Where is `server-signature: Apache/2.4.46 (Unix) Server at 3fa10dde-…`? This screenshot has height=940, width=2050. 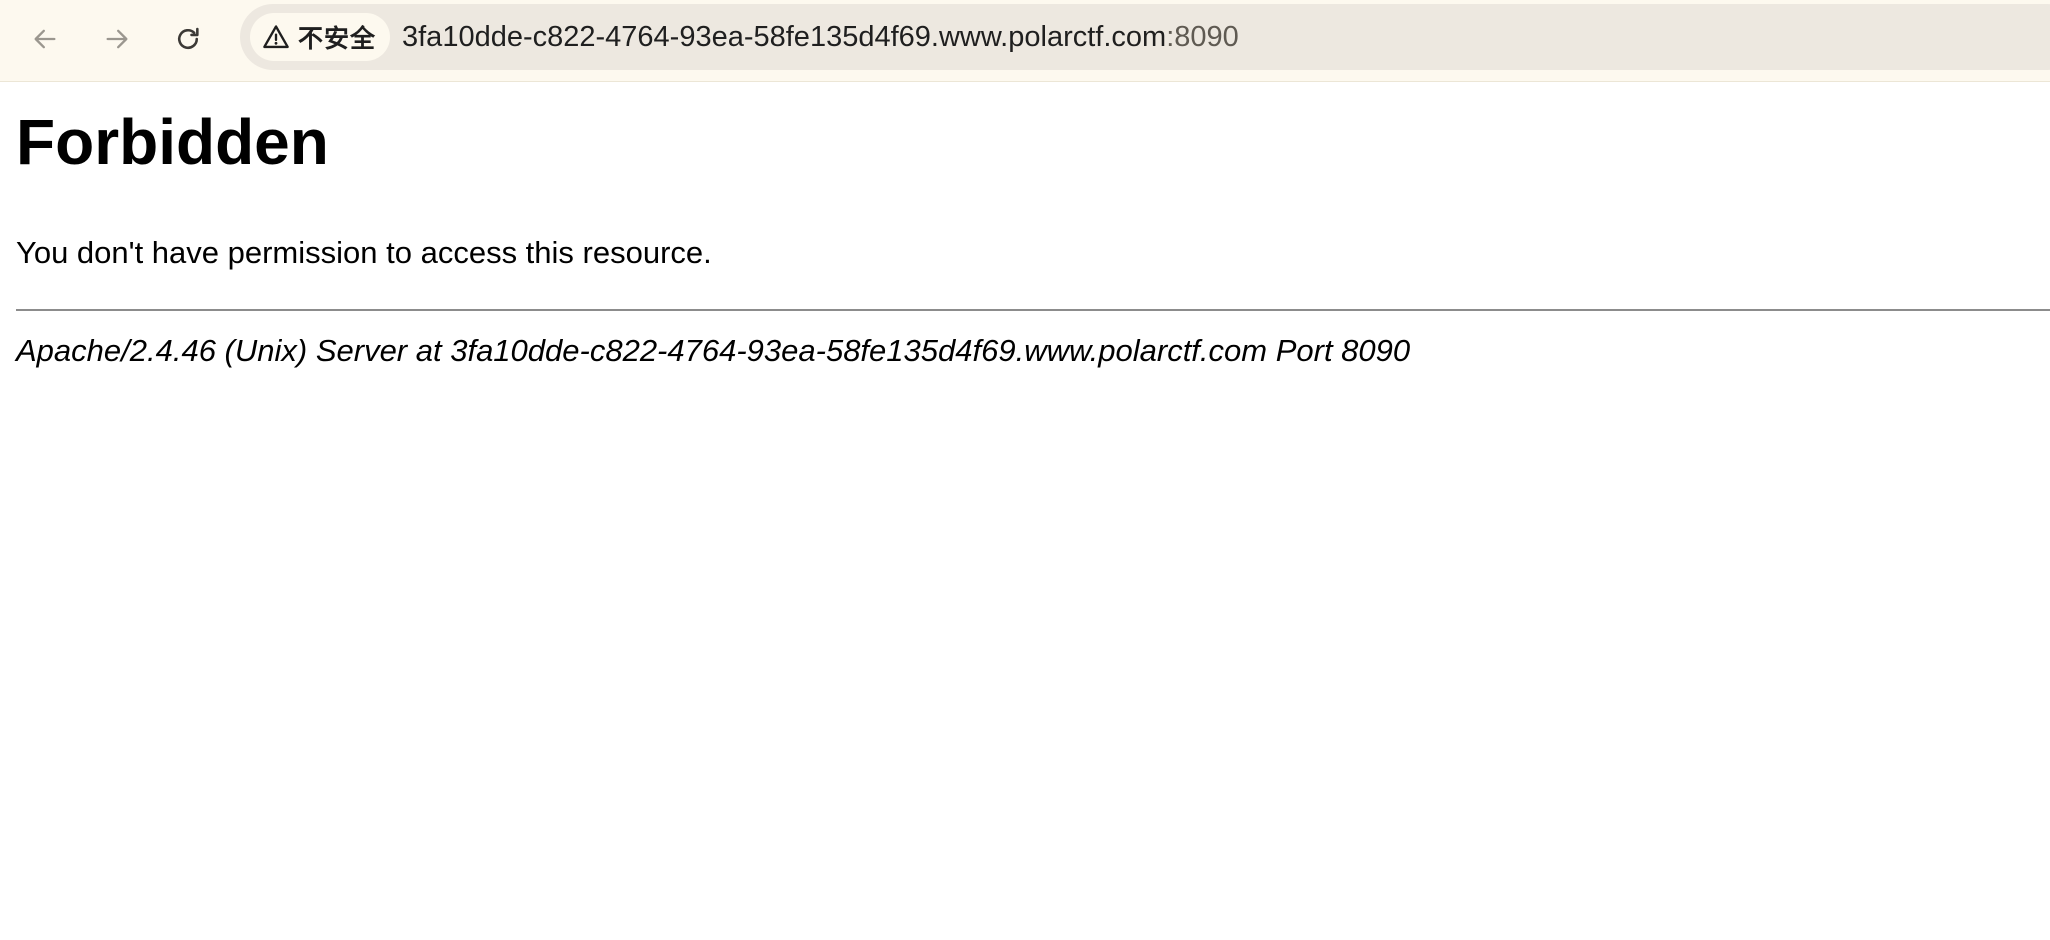
server-signature: Apache/2.4.46 (Unix) Server at 3fa10dde-… is located at coordinates (713, 350).